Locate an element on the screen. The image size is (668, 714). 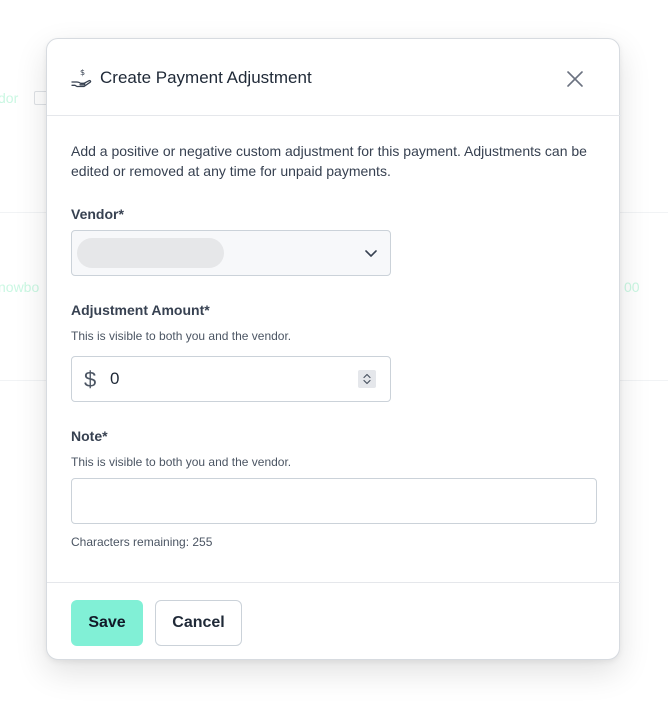
close-icon is located at coordinates (575, 79).